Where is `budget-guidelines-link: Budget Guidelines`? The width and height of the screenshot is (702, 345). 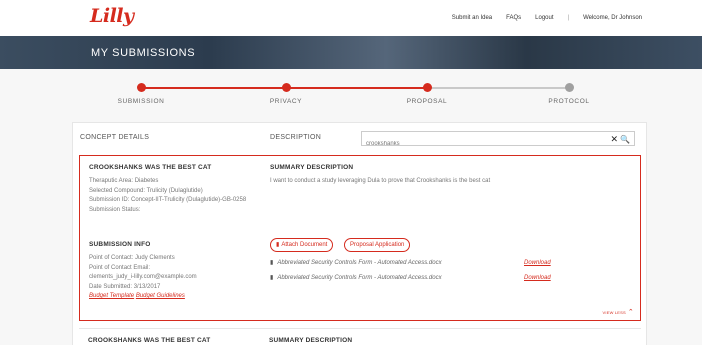
budget-guidelines-link: Budget Guidelines is located at coordinates (160, 296).